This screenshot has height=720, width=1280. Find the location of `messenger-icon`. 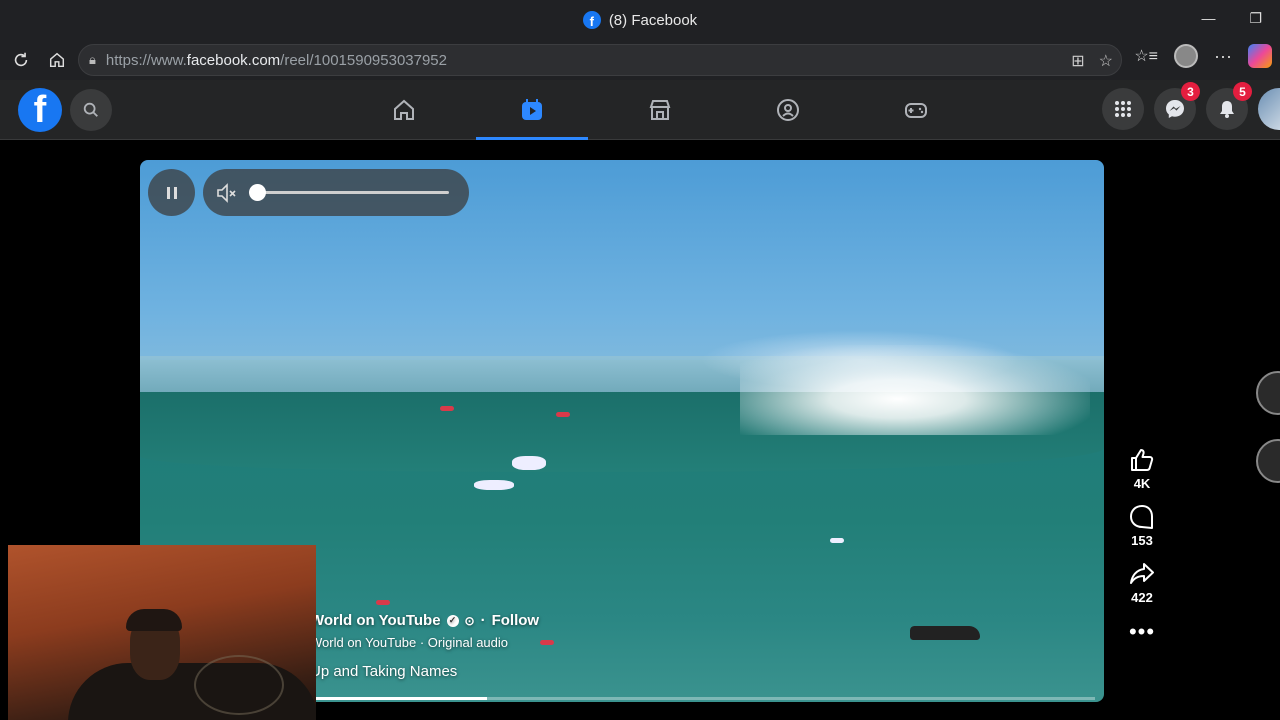

messenger-icon is located at coordinates (1175, 109).